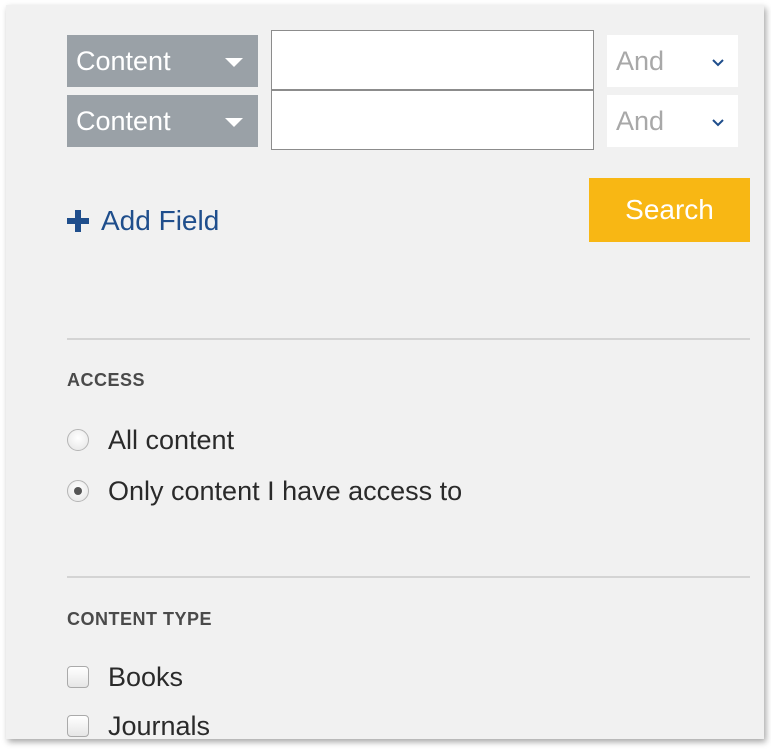 The width and height of the screenshot is (771, 749). Describe the element at coordinates (140, 619) in the screenshot. I see `content-type-heading: CONTENT TYPE` at that location.